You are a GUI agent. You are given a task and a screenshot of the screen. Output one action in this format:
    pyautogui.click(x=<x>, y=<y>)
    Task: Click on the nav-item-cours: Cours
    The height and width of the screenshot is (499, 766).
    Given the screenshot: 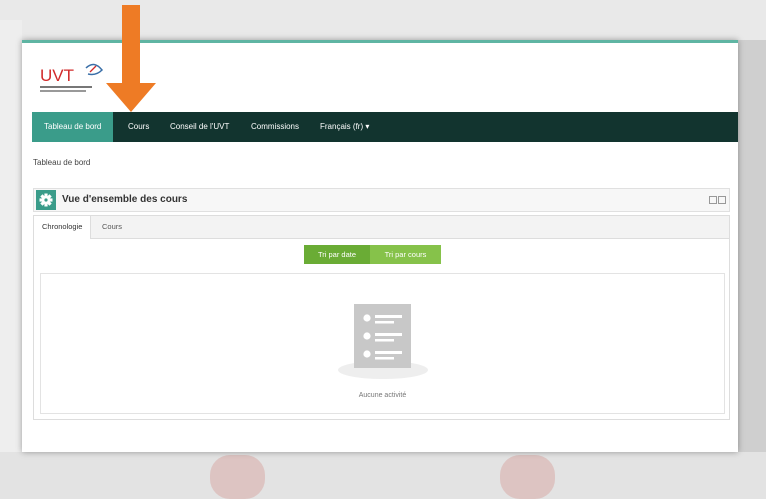 What is the action you would take?
    pyautogui.click(x=138, y=127)
    